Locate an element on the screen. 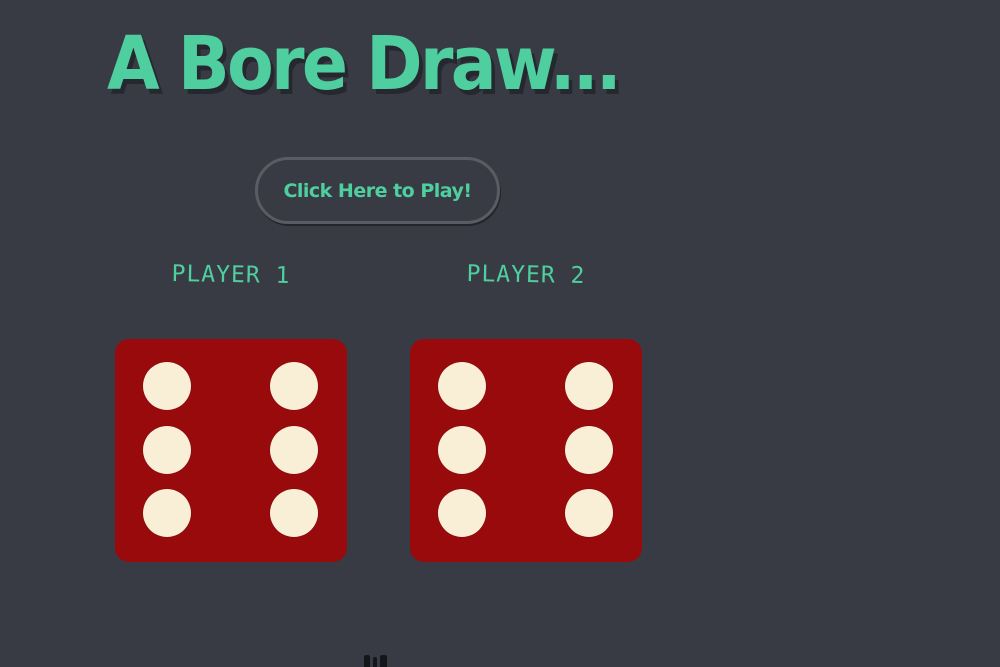  player-1-die is located at coordinates (231, 450).